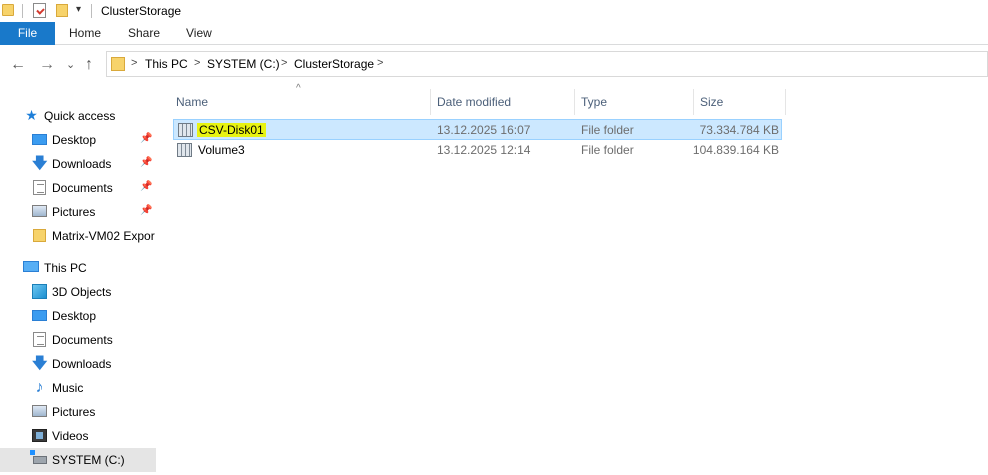  I want to click on window-title: ClusterStorage, so click(141, 11).